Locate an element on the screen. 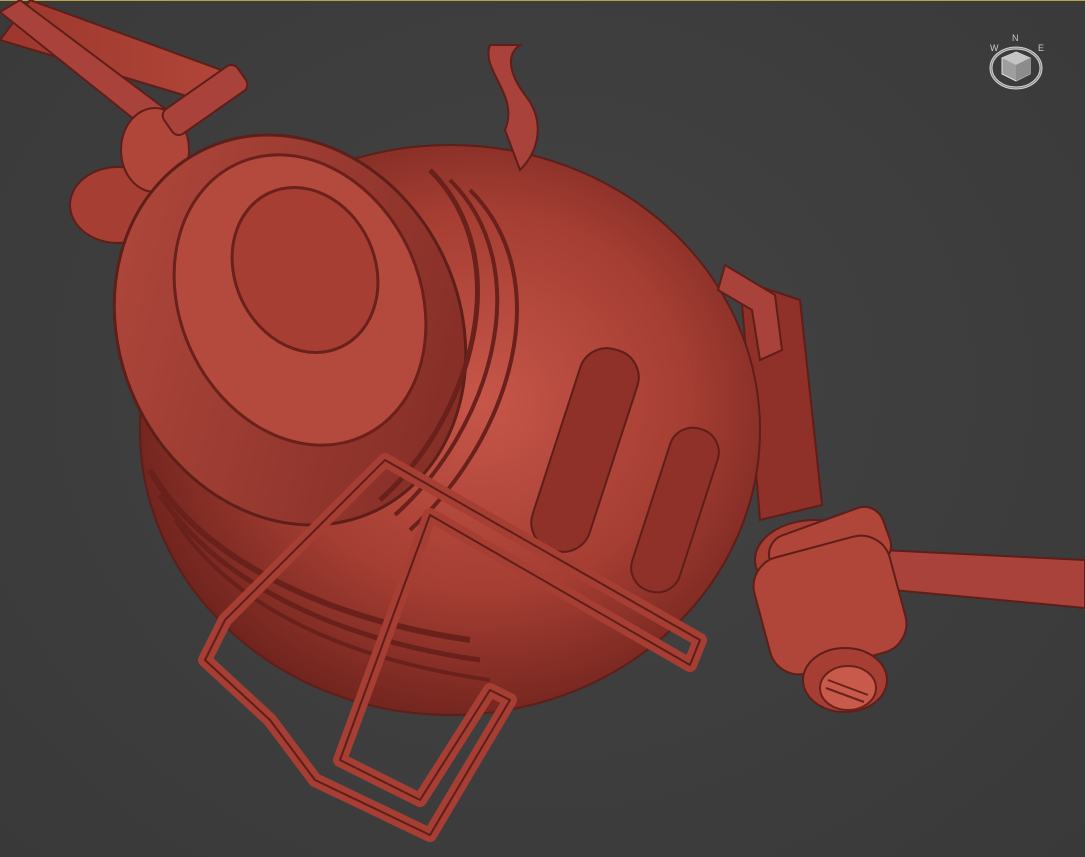 The height and width of the screenshot is (857, 1085). compass-west-label: W is located at coordinates (994, 48).